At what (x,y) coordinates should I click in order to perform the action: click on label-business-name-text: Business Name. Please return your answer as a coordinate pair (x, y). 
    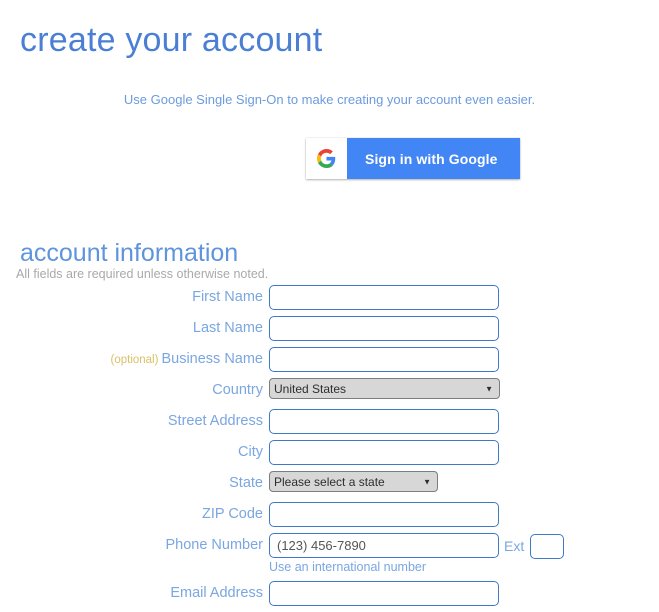
    Looking at the image, I should click on (212, 359).